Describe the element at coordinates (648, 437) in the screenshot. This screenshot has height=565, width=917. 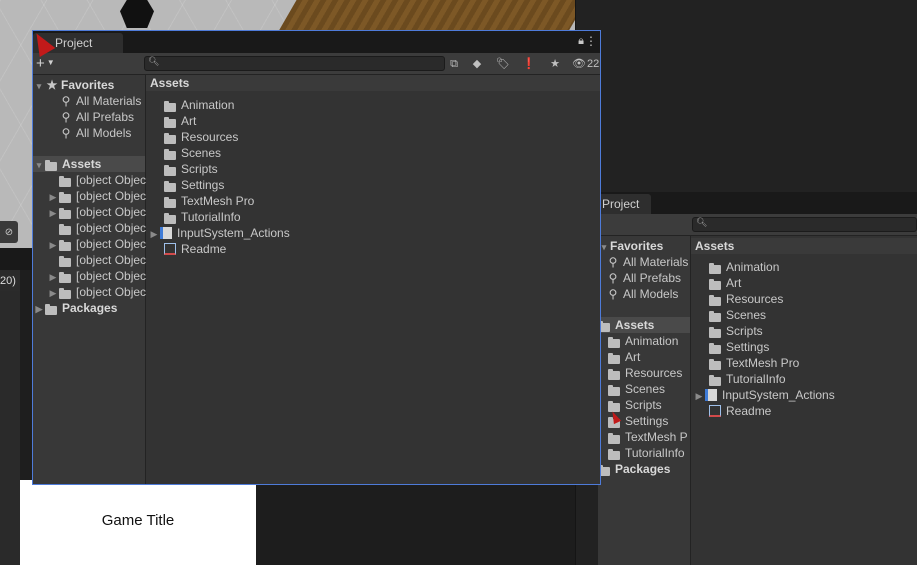
I see `tree-item-textmesh: TextMesh P` at that location.